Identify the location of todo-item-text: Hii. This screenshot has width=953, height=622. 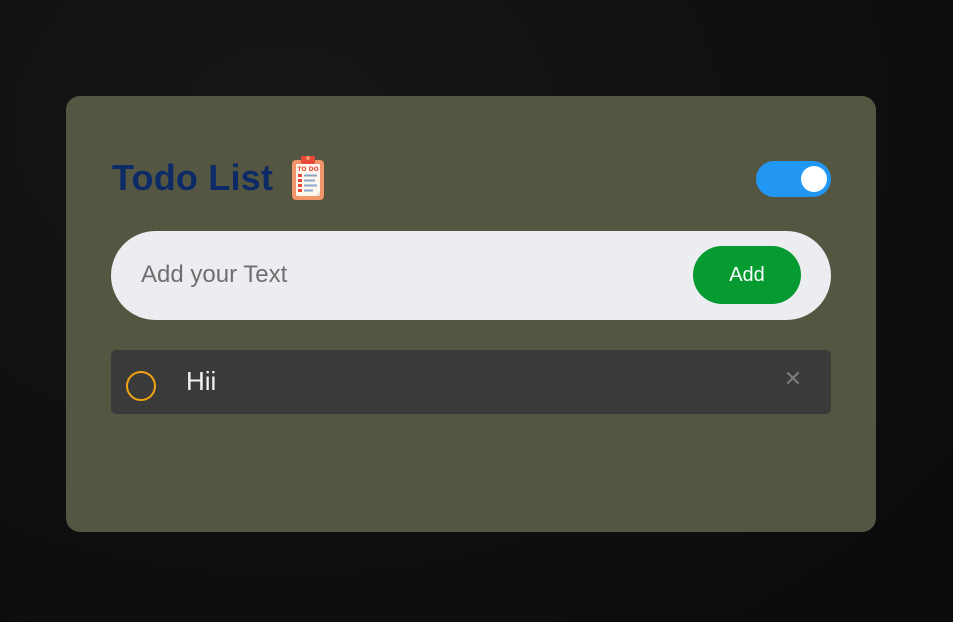
(201, 381).